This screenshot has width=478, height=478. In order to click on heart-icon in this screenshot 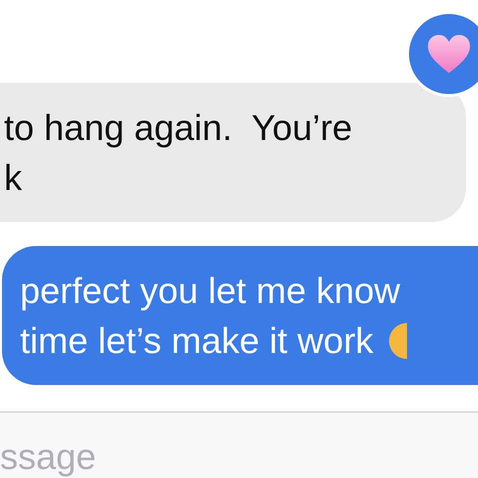, I will do `click(449, 54)`.